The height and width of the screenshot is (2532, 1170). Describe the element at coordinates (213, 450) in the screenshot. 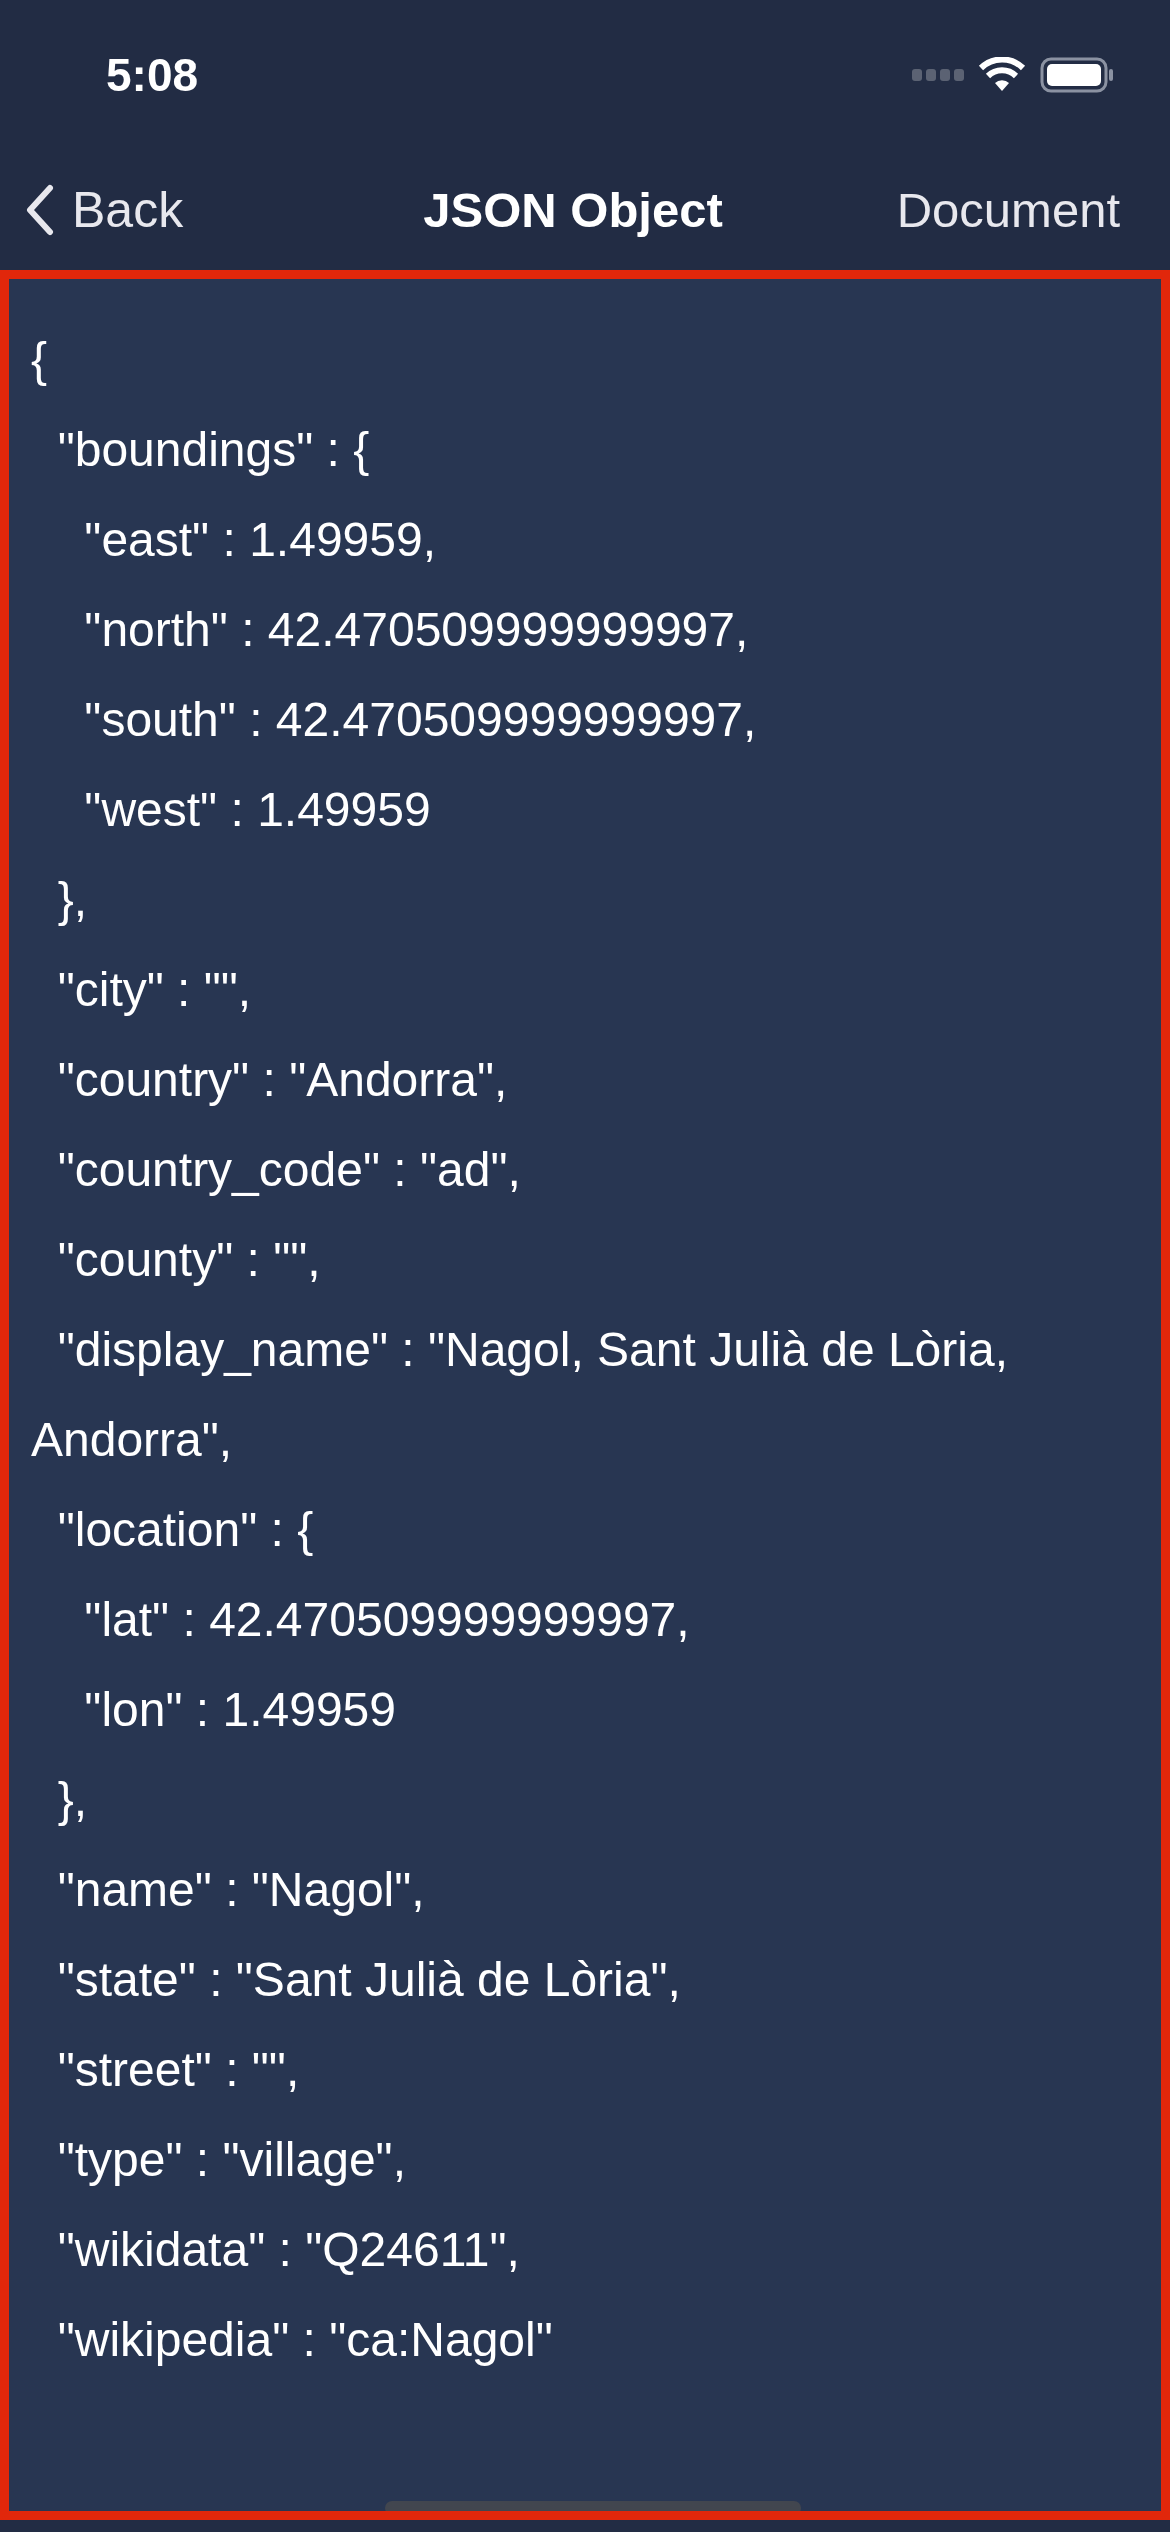

I see `code-line: "boundings" : {` at that location.